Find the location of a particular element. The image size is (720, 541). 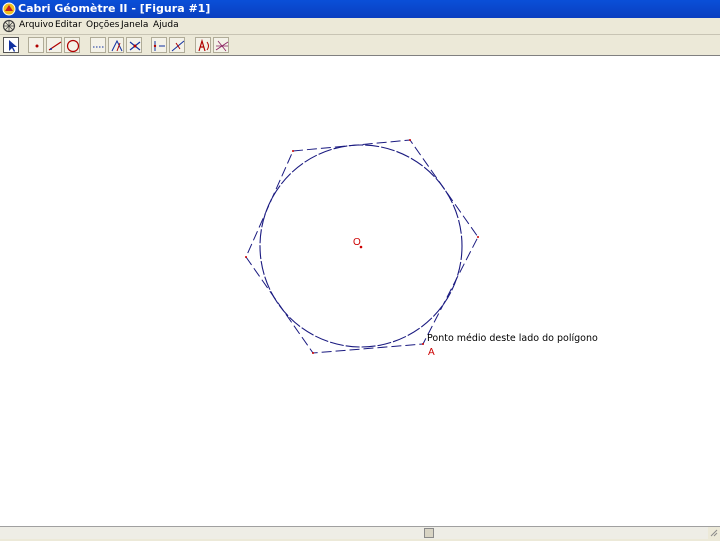

macro-tool-button is located at coordinates (134, 45).